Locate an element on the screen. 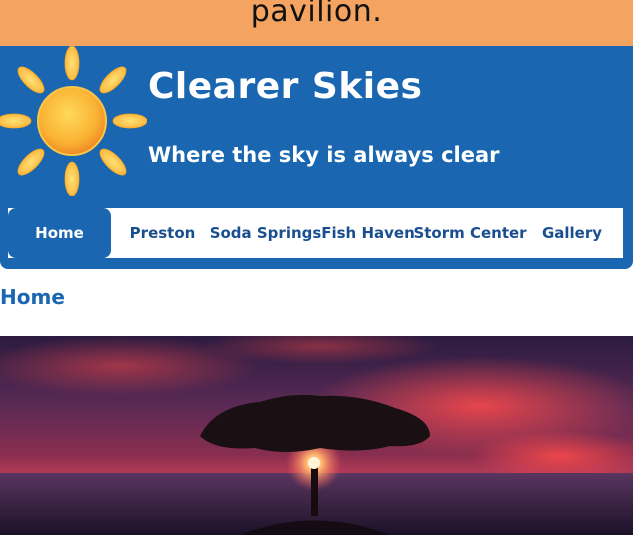 This screenshot has height=535, width=633. site-title: Clearer Skies is located at coordinates (285, 86).